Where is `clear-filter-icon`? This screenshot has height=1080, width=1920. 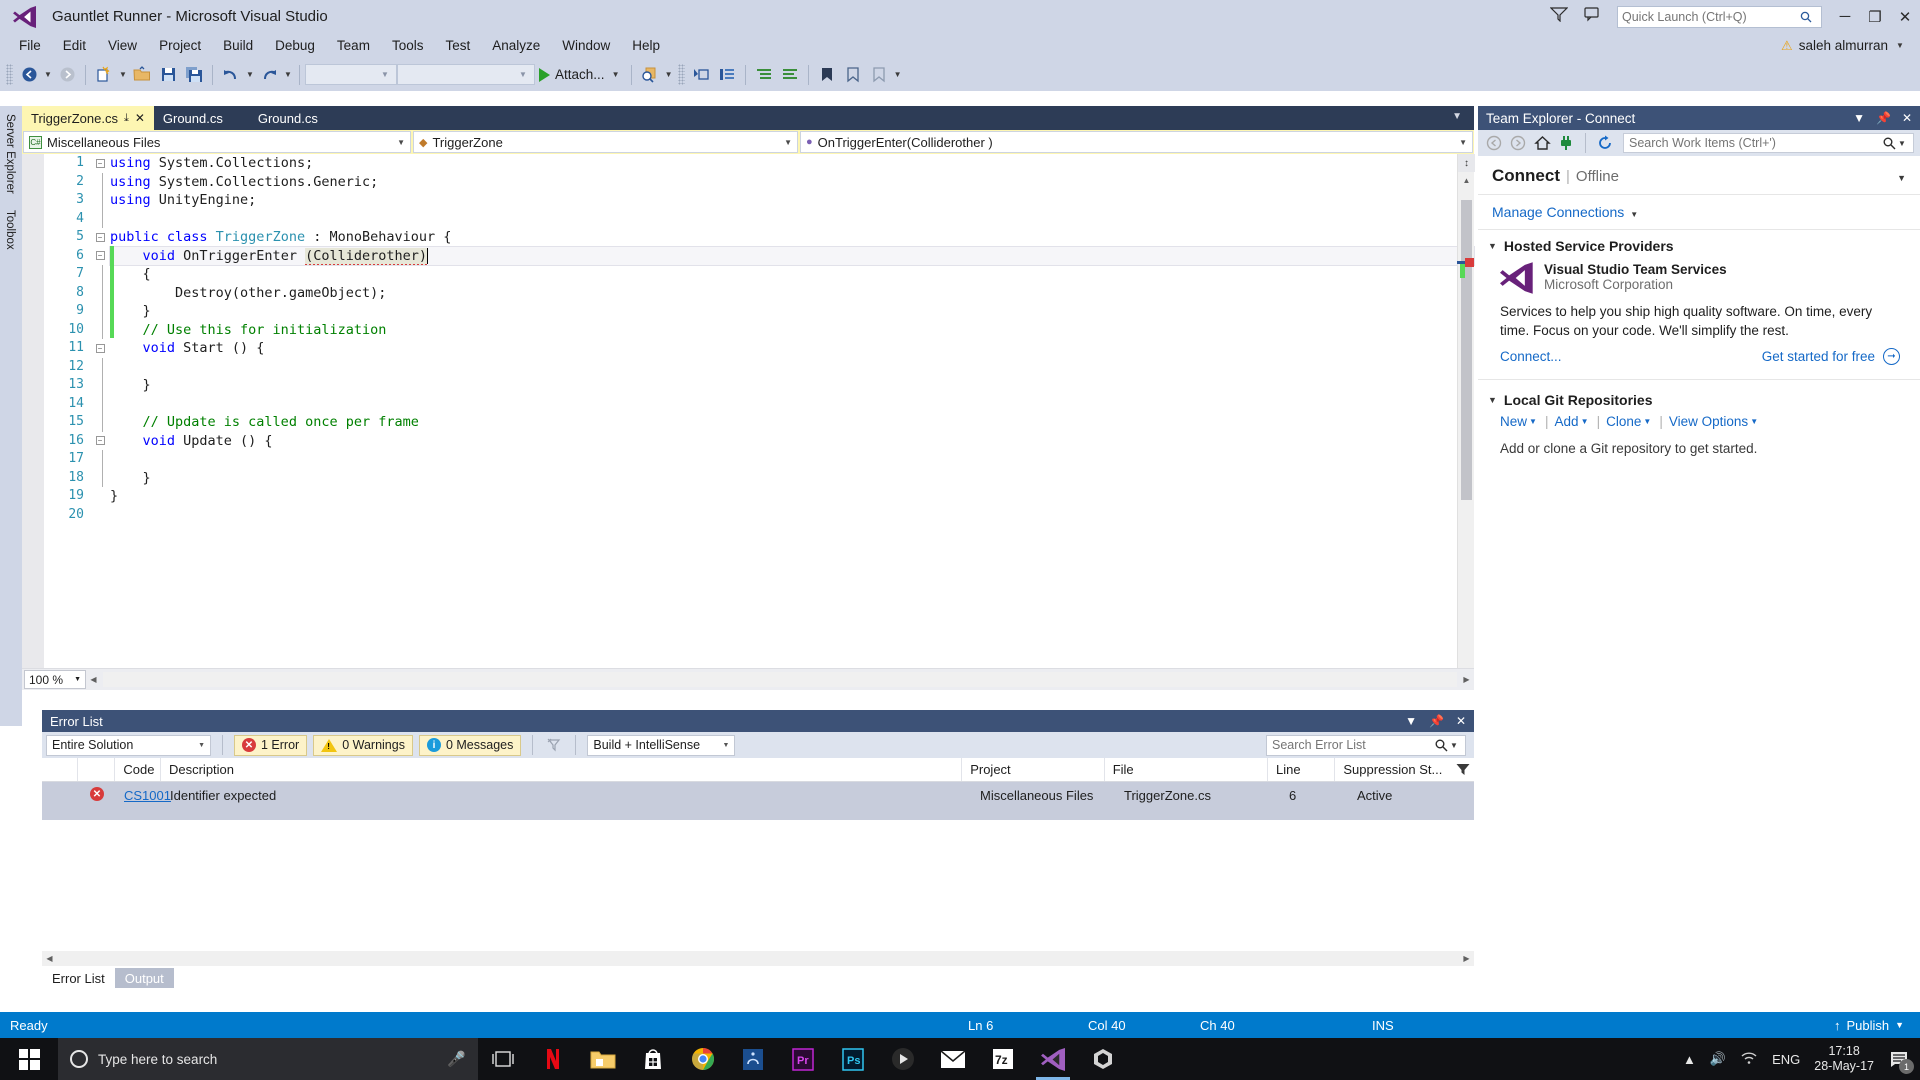
clear-filter-icon is located at coordinates (554, 745).